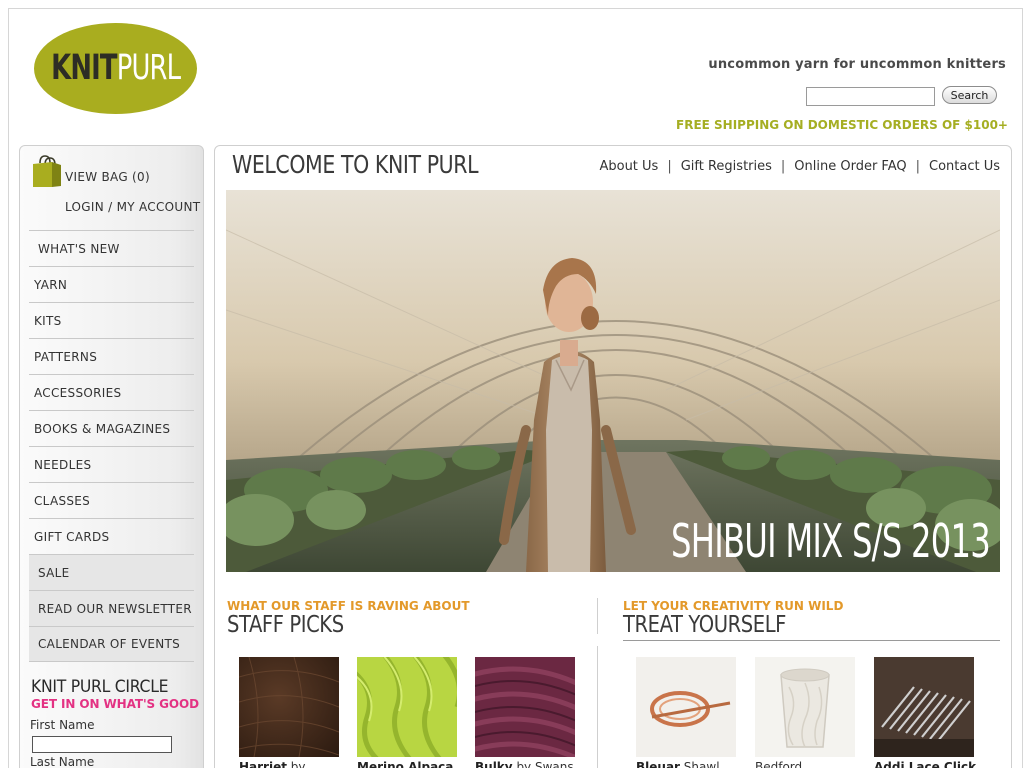 This screenshot has width=1024, height=768. Describe the element at coordinates (111, 320) in the screenshot. I see `sidebar-item-kits: KITS` at that location.